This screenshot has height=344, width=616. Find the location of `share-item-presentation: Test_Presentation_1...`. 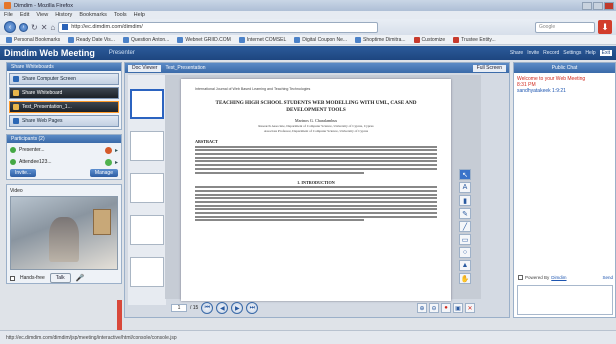

share-item-presentation: Test_Presentation_1... is located at coordinates (64, 107).